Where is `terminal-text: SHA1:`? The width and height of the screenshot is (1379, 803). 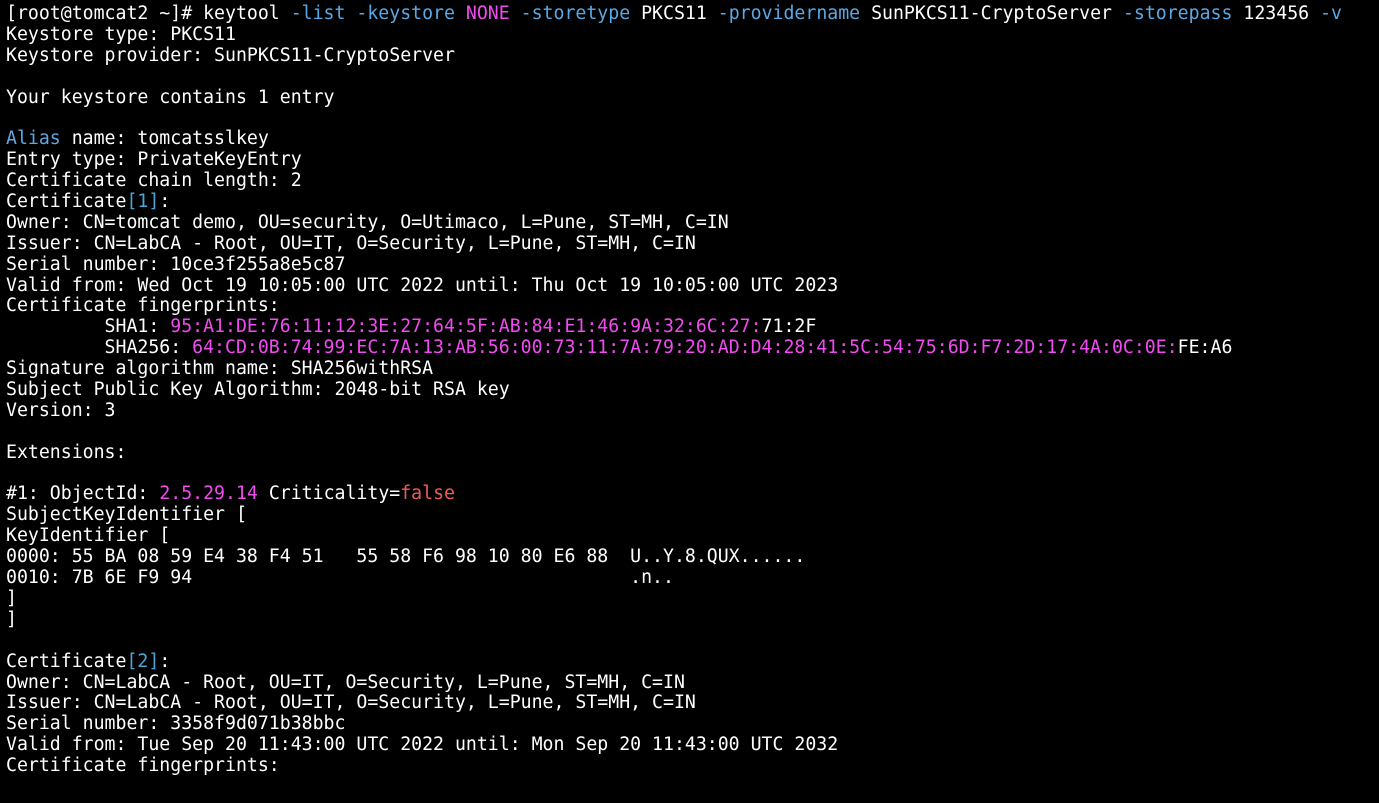 terminal-text: SHA1: is located at coordinates (88, 327).